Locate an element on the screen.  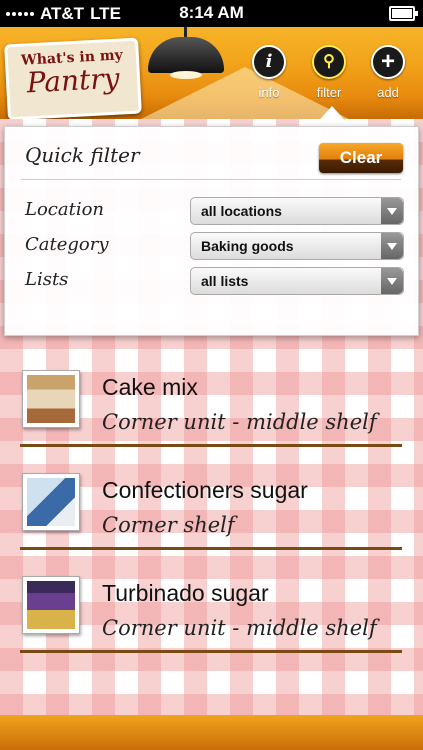
turbinado-sugar-photo is located at coordinates (51, 605).